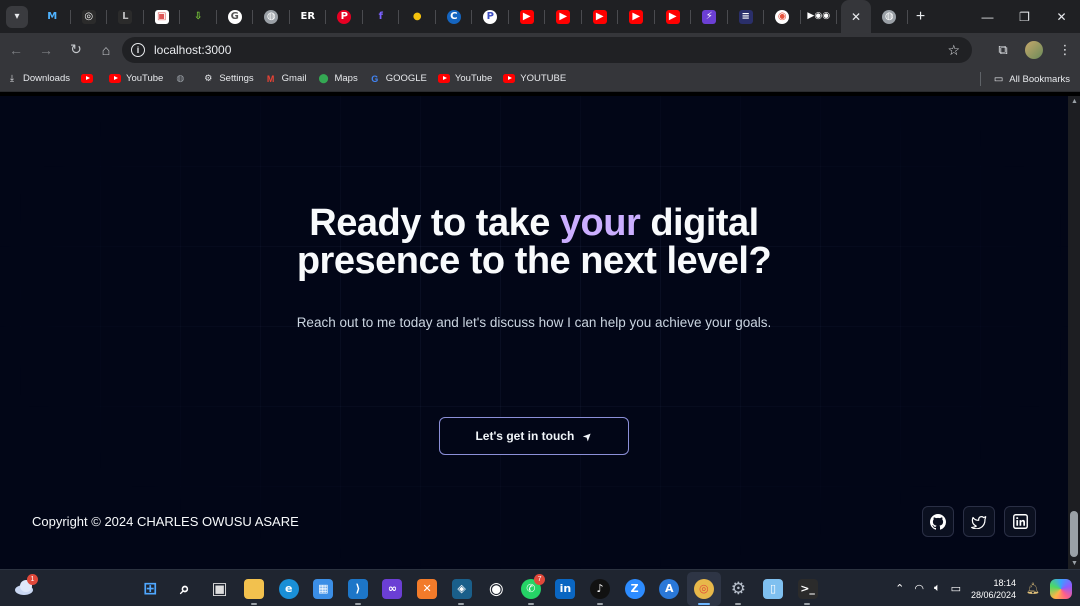  What do you see at coordinates (1033, 588) in the screenshot?
I see `notification-bell-icon: 🔔︎` at bounding box center [1033, 588].